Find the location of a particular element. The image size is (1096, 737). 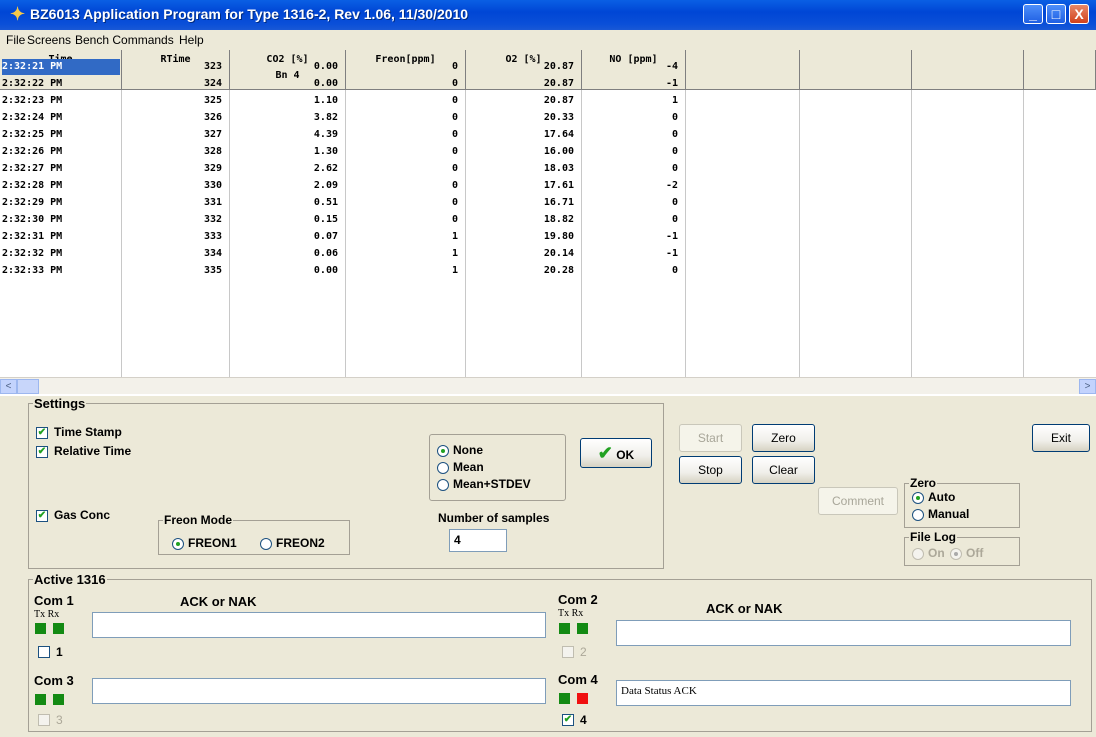

scroll-right-arrow-icon: > is located at coordinates (1087, 386).